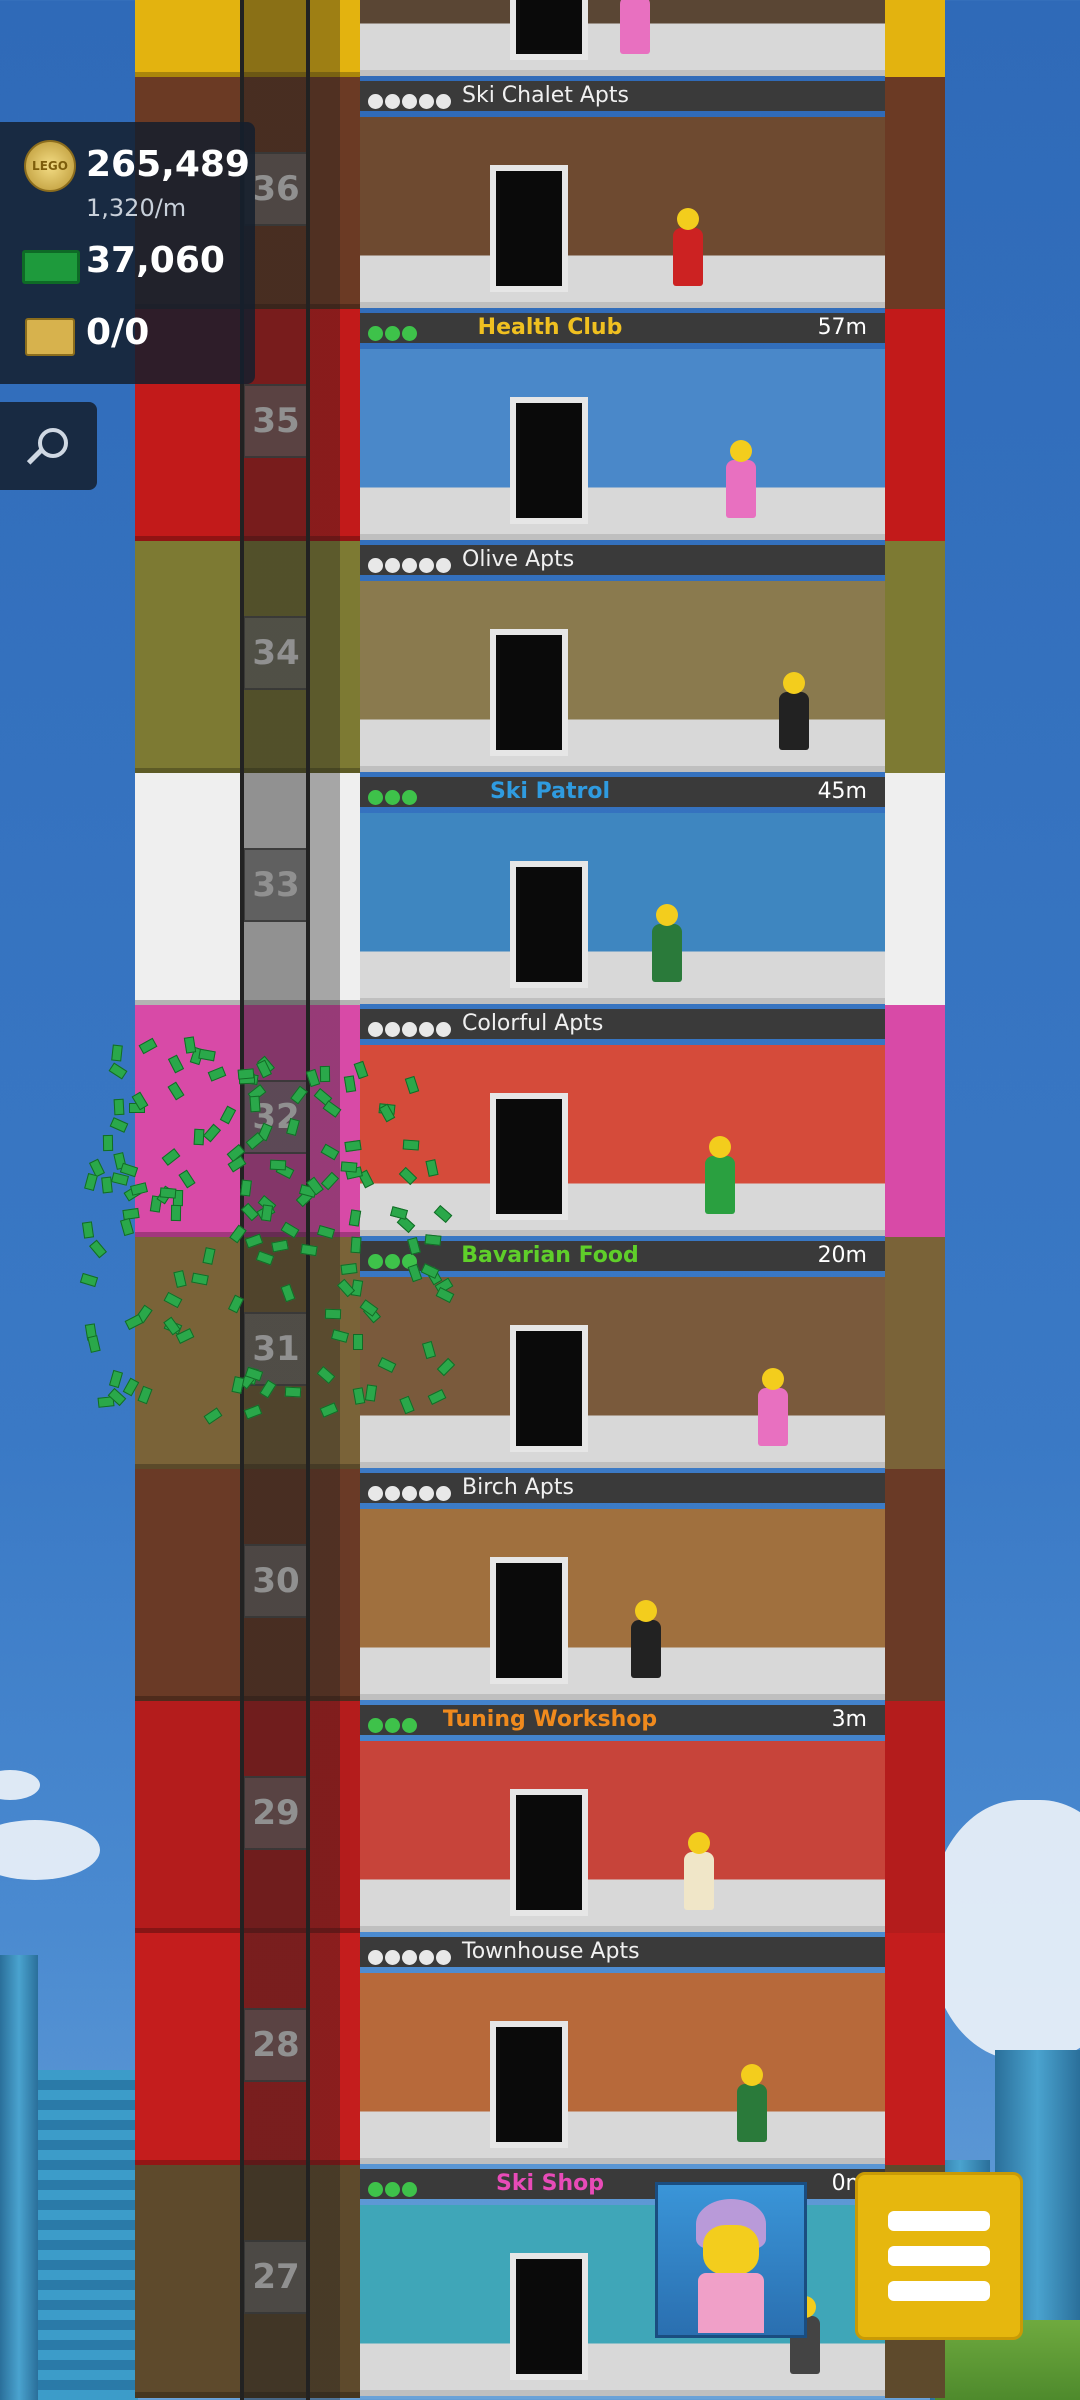 This screenshot has height=2400, width=1080. I want to click on crate-icon, so click(50, 337).